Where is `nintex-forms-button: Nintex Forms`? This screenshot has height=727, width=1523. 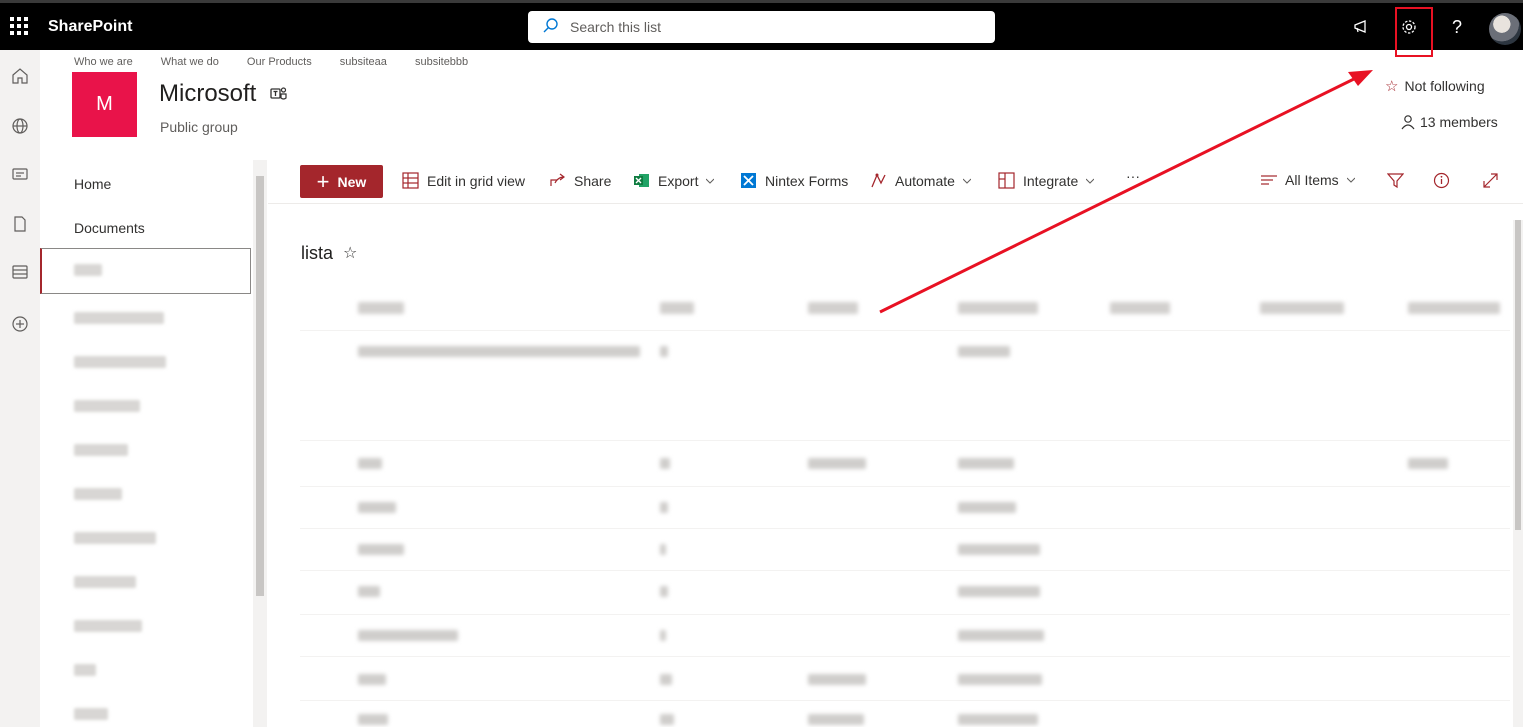
nintex-forms-button: Nintex Forms is located at coordinates (794, 180).